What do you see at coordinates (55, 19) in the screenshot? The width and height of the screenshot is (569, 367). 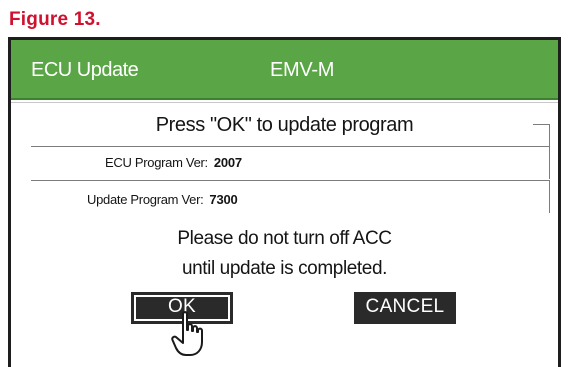 I see `figure-label: Figure 13.` at bounding box center [55, 19].